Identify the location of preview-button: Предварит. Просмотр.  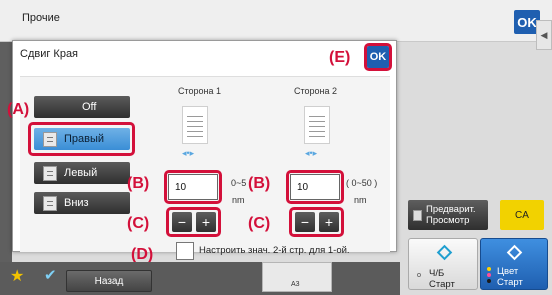
(448, 215).